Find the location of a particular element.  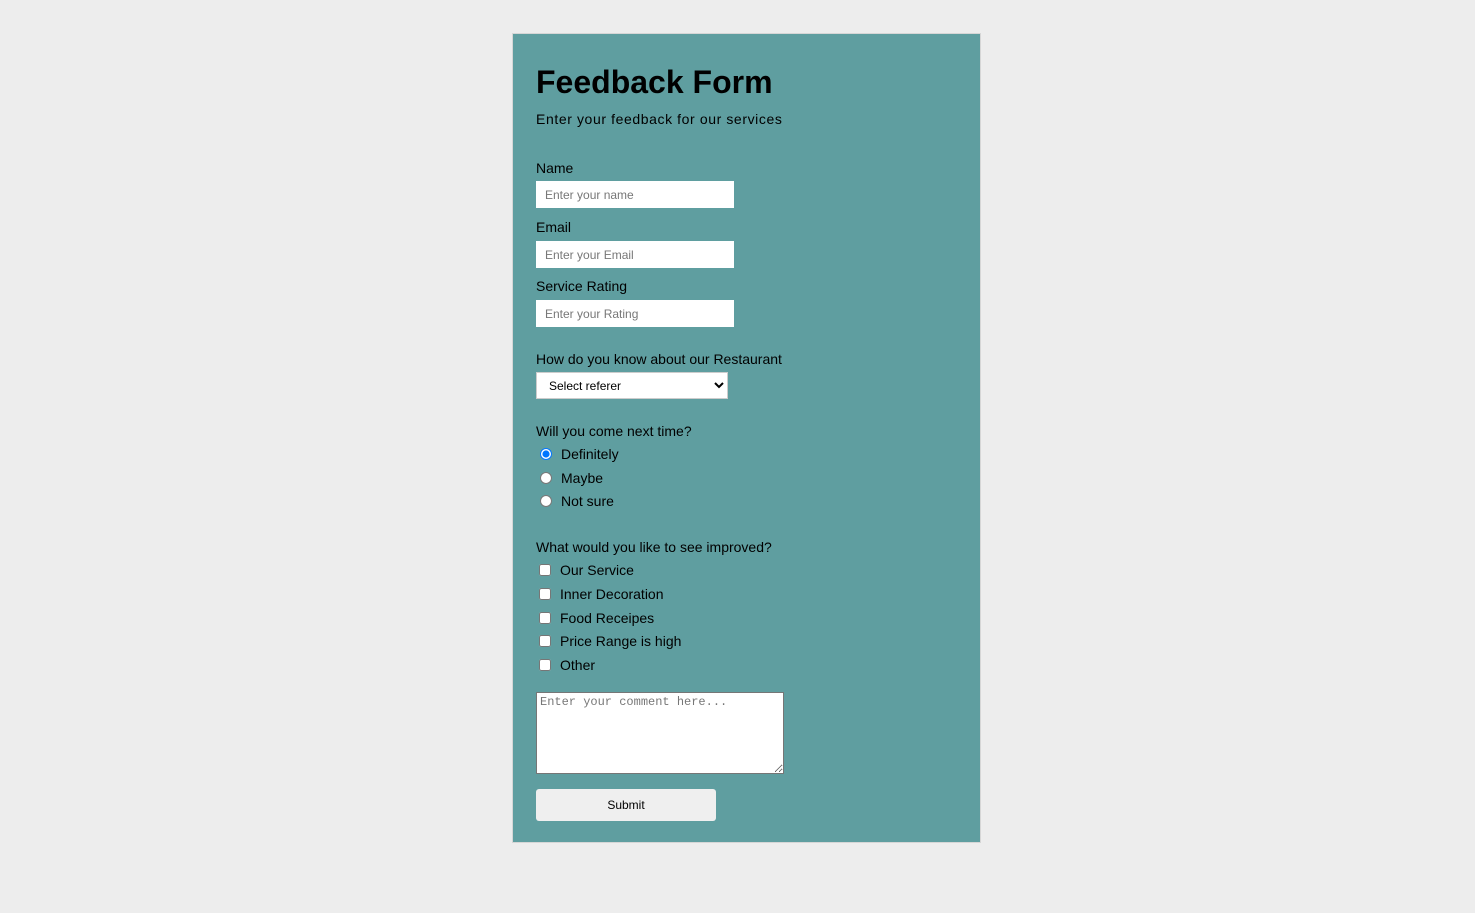

improve-option-label: Inner Decoration is located at coordinates (612, 594).